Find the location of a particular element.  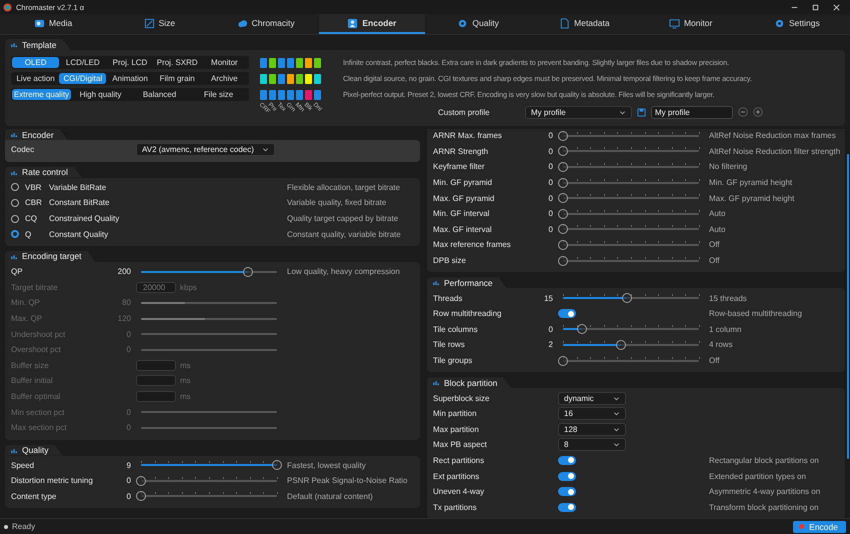

scrollbar-thumb is located at coordinates (848, 306).